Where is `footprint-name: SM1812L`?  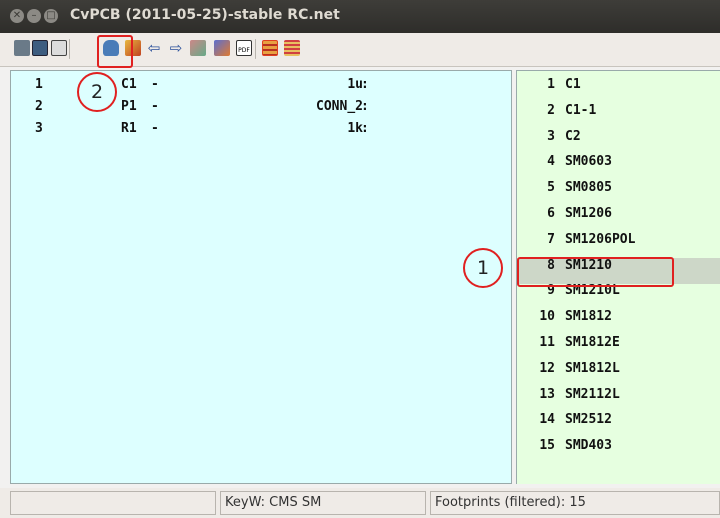 footprint-name: SM1812L is located at coordinates (592, 368).